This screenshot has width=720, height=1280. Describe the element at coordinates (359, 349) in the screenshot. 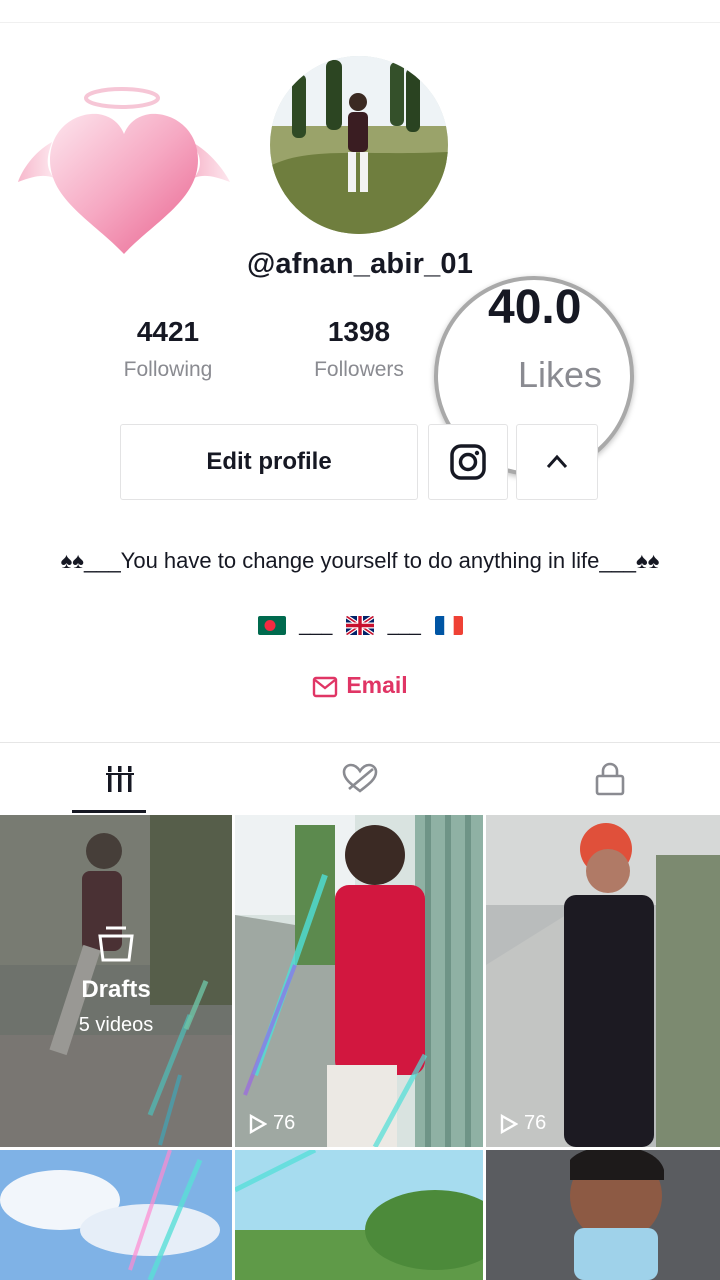

I see `stat-followers: 1398 Followers` at that location.